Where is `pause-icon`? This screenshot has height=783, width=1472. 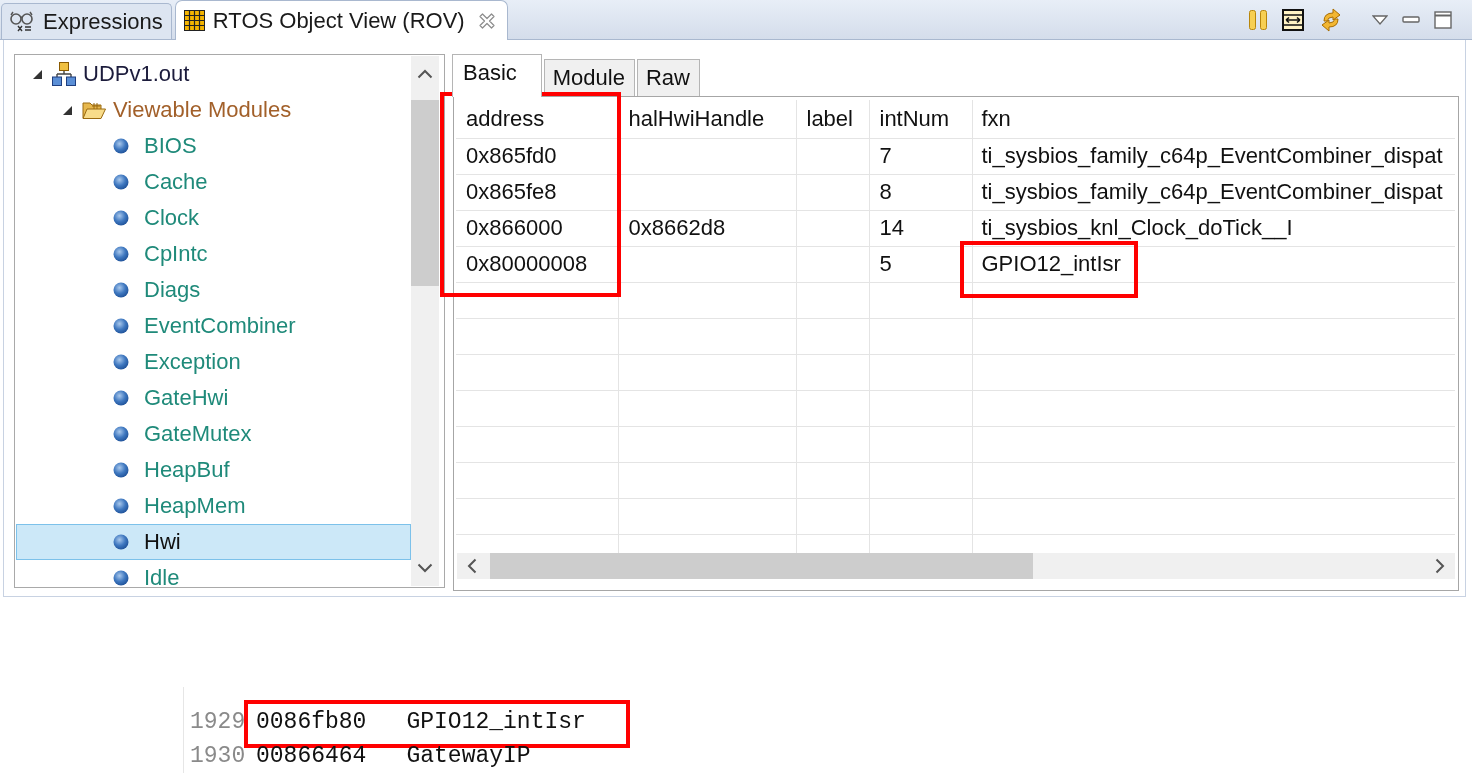
pause-icon is located at coordinates (1258, 19).